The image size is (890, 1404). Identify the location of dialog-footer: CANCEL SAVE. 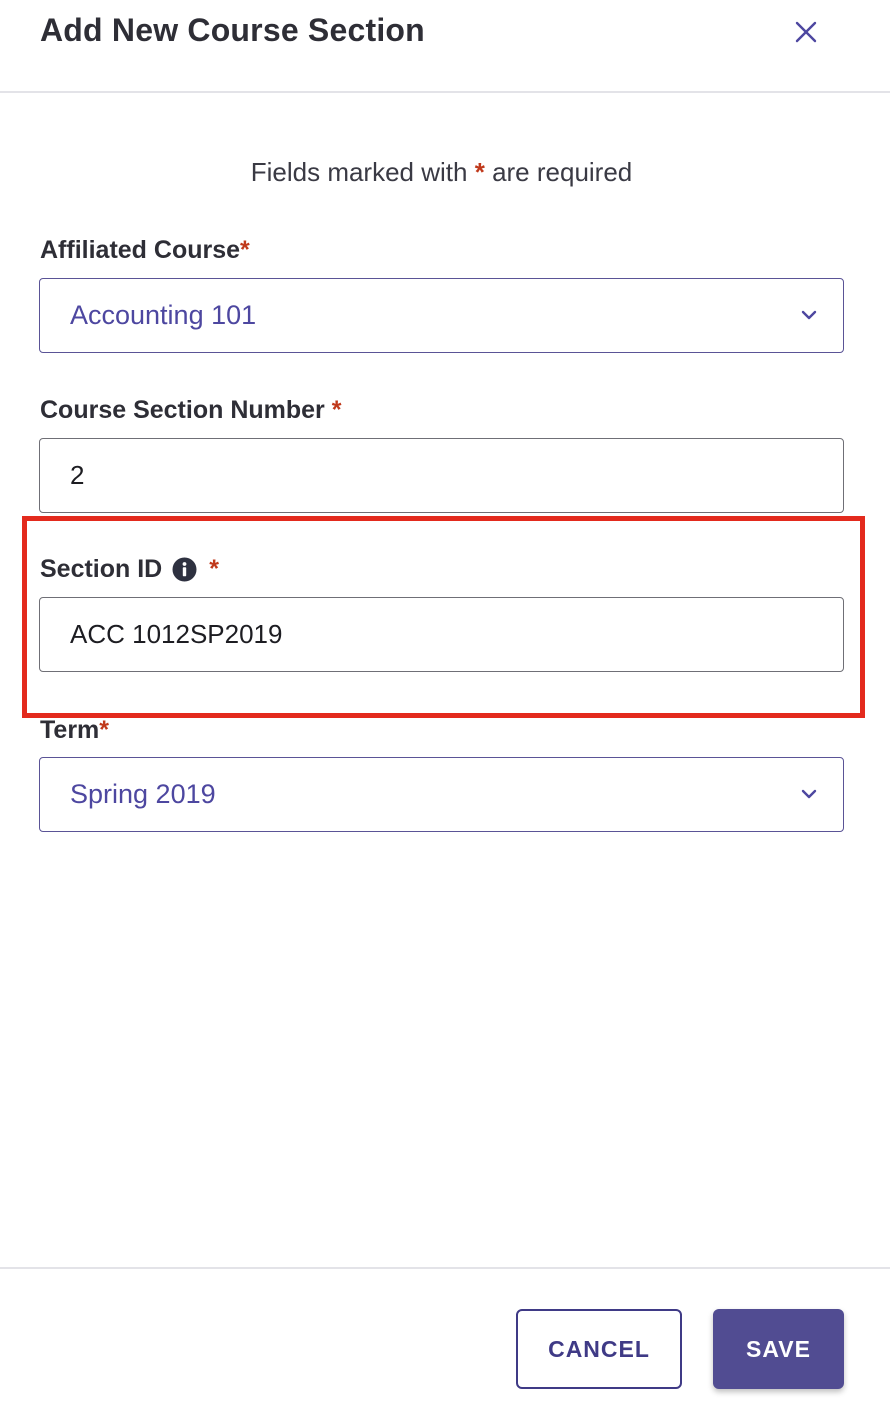
(445, 1335).